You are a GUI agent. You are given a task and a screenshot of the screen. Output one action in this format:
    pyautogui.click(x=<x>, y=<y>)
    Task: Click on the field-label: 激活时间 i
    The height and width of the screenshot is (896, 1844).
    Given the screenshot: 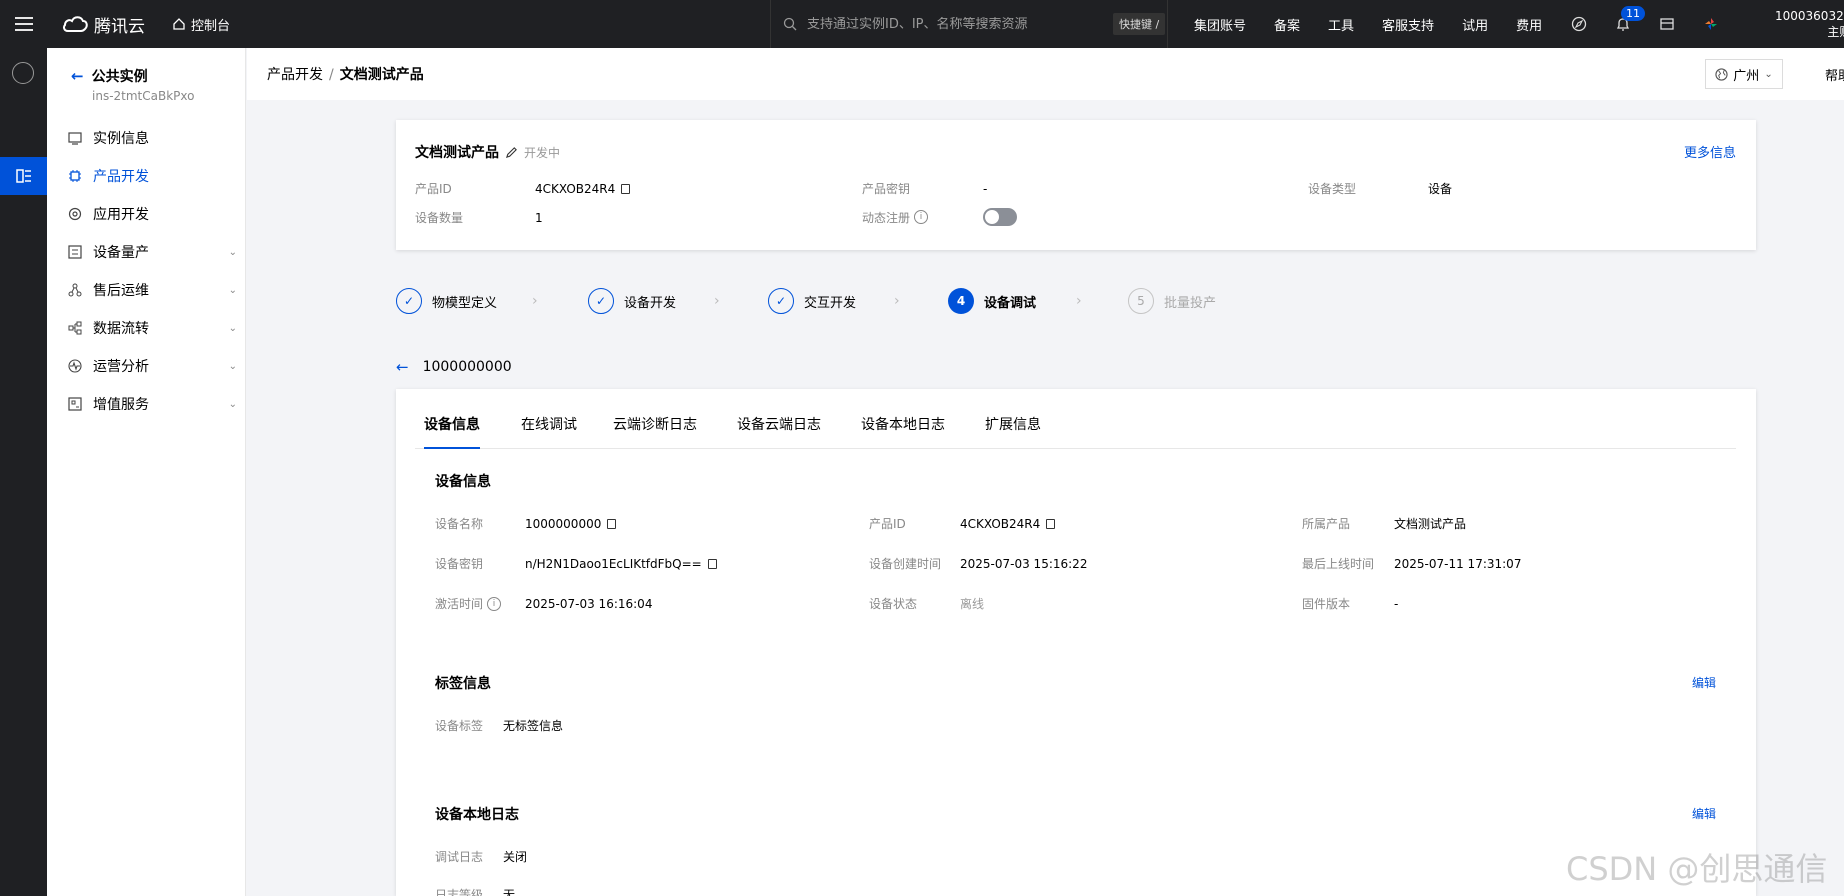 What is the action you would take?
    pyautogui.click(x=480, y=603)
    